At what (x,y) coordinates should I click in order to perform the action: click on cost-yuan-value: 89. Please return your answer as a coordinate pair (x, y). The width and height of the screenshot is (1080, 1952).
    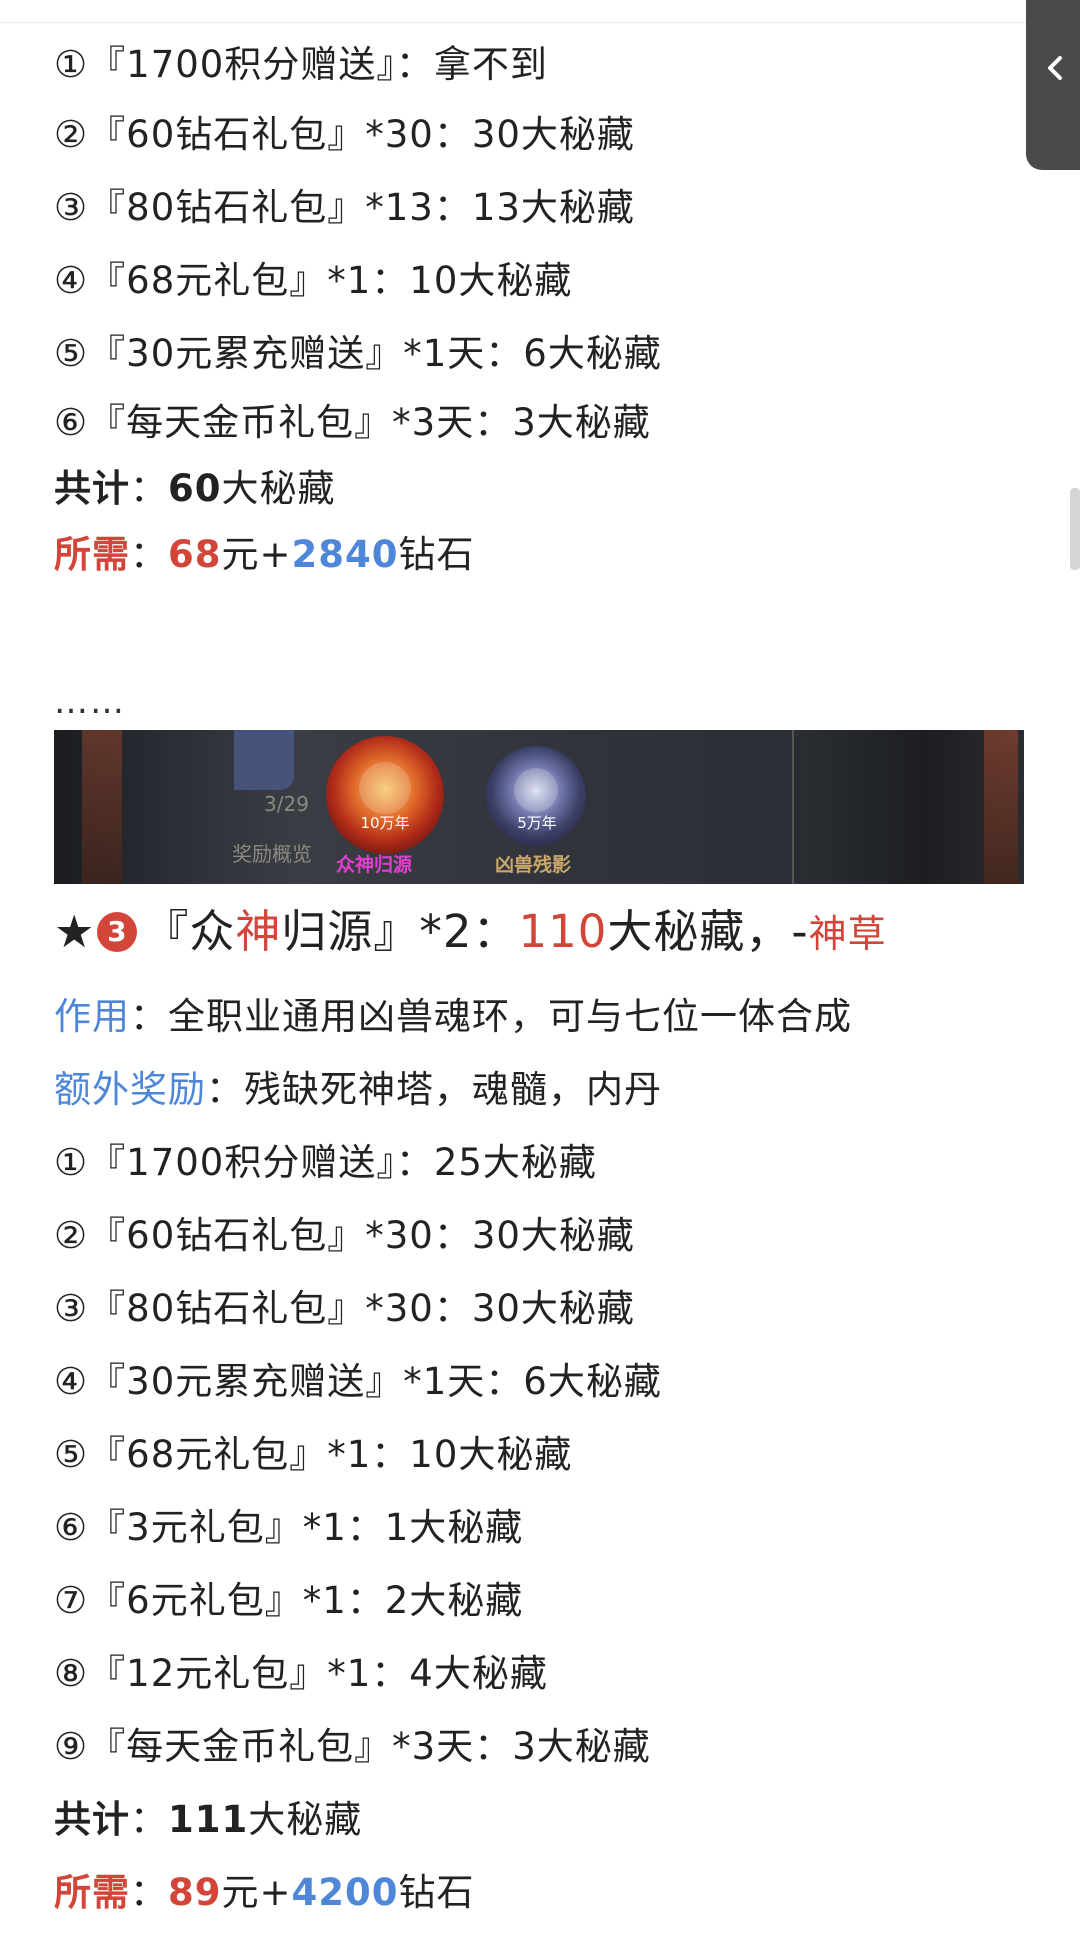
    Looking at the image, I should click on (195, 1892).